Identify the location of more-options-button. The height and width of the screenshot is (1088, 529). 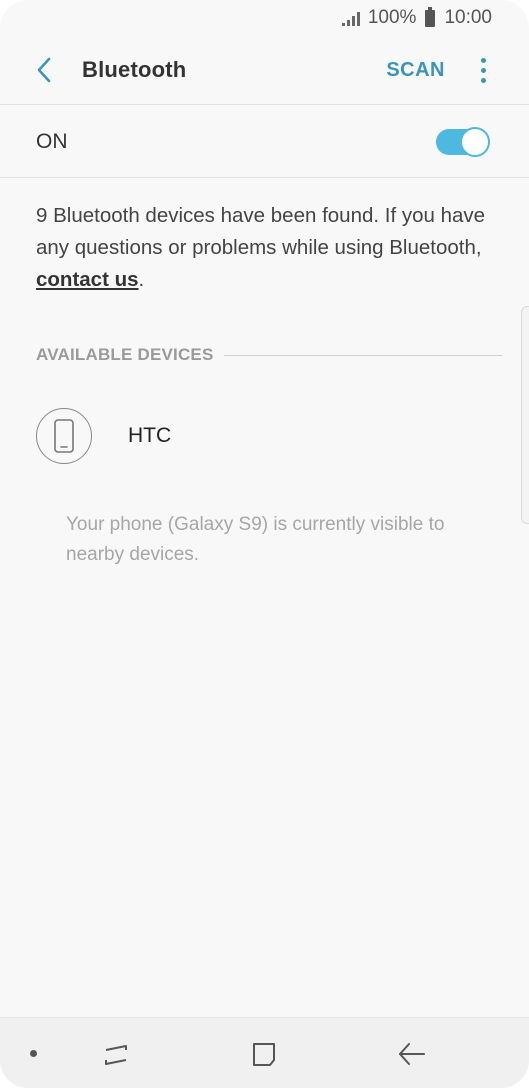
(483, 70).